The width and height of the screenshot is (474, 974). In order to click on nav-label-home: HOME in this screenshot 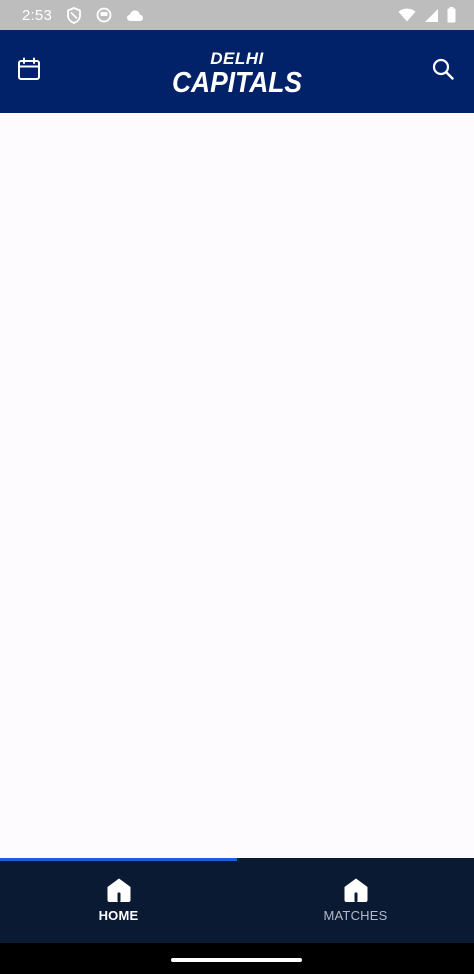, I will do `click(118, 915)`.